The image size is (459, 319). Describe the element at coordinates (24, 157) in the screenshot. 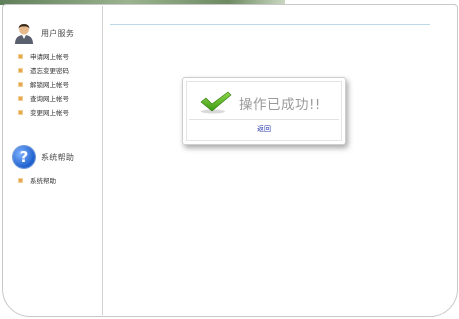

I see `help-question-icon: ?` at that location.